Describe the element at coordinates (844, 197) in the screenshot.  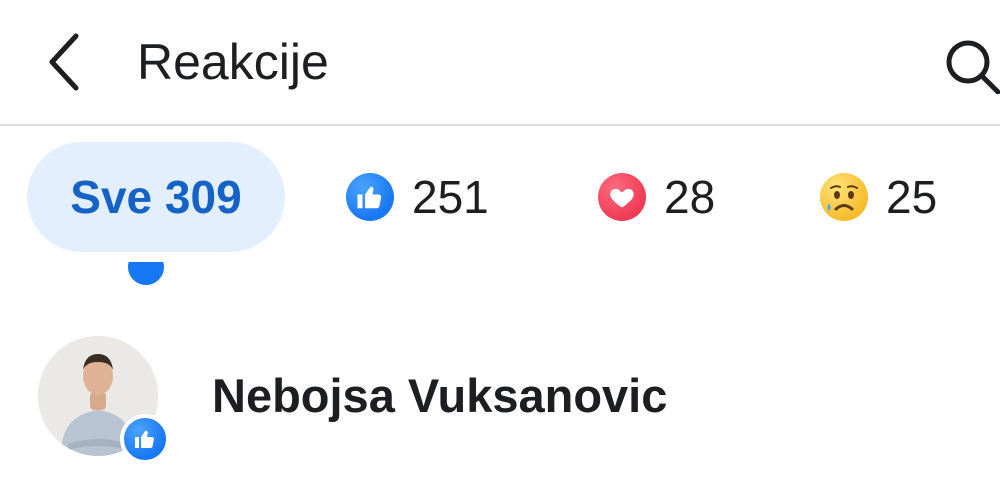
I see `sad-icon` at that location.